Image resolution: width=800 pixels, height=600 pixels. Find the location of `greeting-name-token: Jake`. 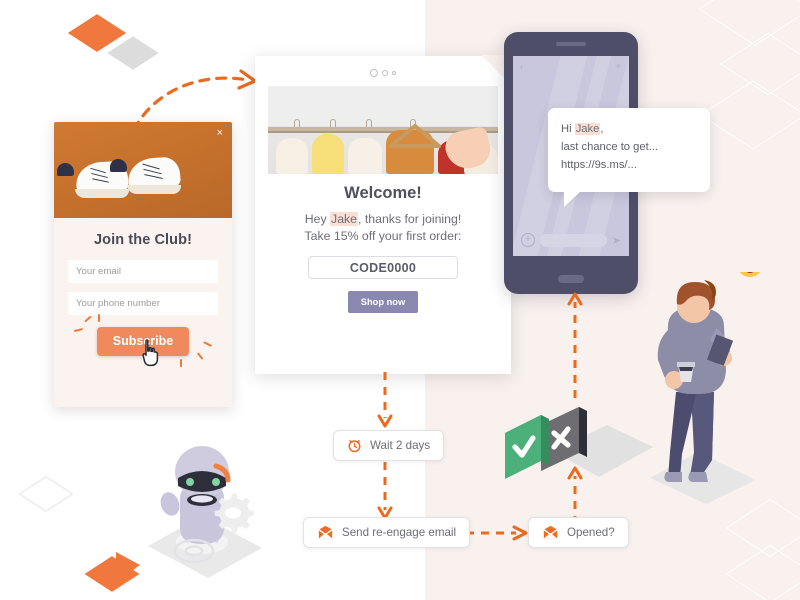

greeting-name-token: Jake is located at coordinates (344, 219).